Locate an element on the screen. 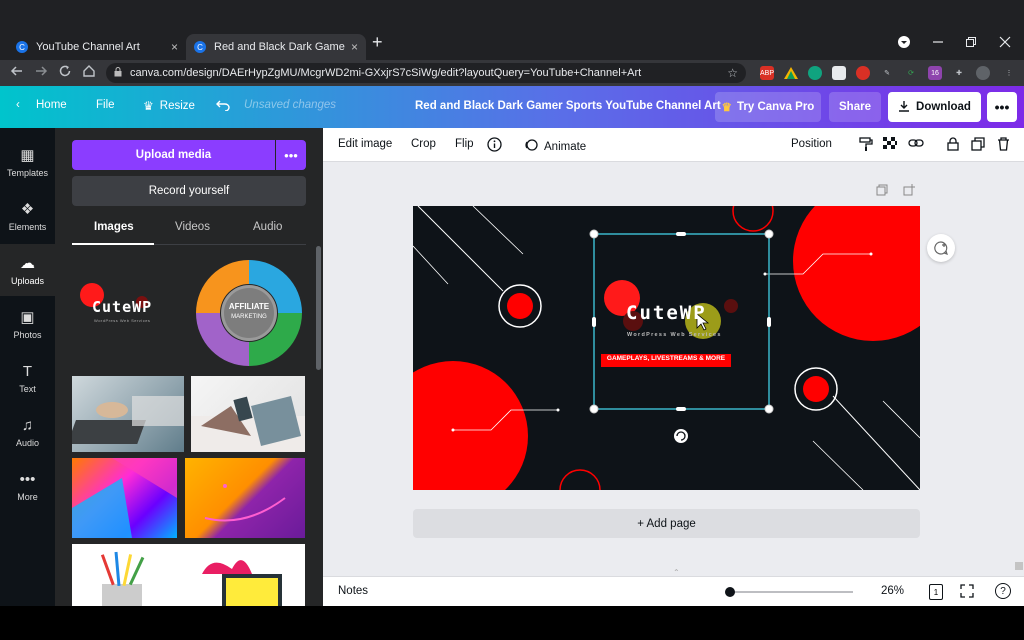 The height and width of the screenshot is (640, 1024). rail-label: More is located at coordinates (27, 496).